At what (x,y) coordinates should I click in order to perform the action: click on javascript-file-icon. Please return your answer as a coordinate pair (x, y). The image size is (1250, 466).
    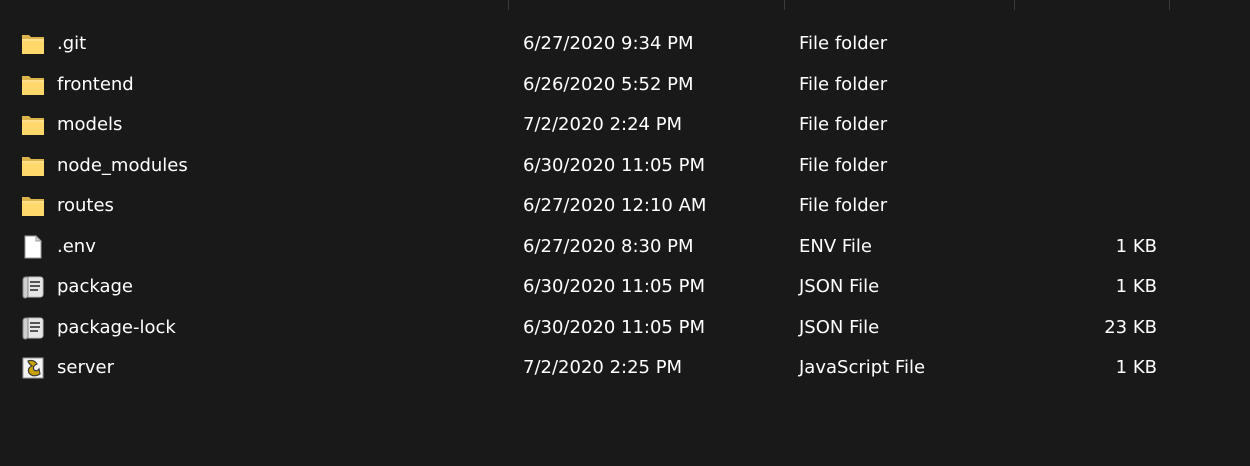
    Looking at the image, I should click on (33, 368).